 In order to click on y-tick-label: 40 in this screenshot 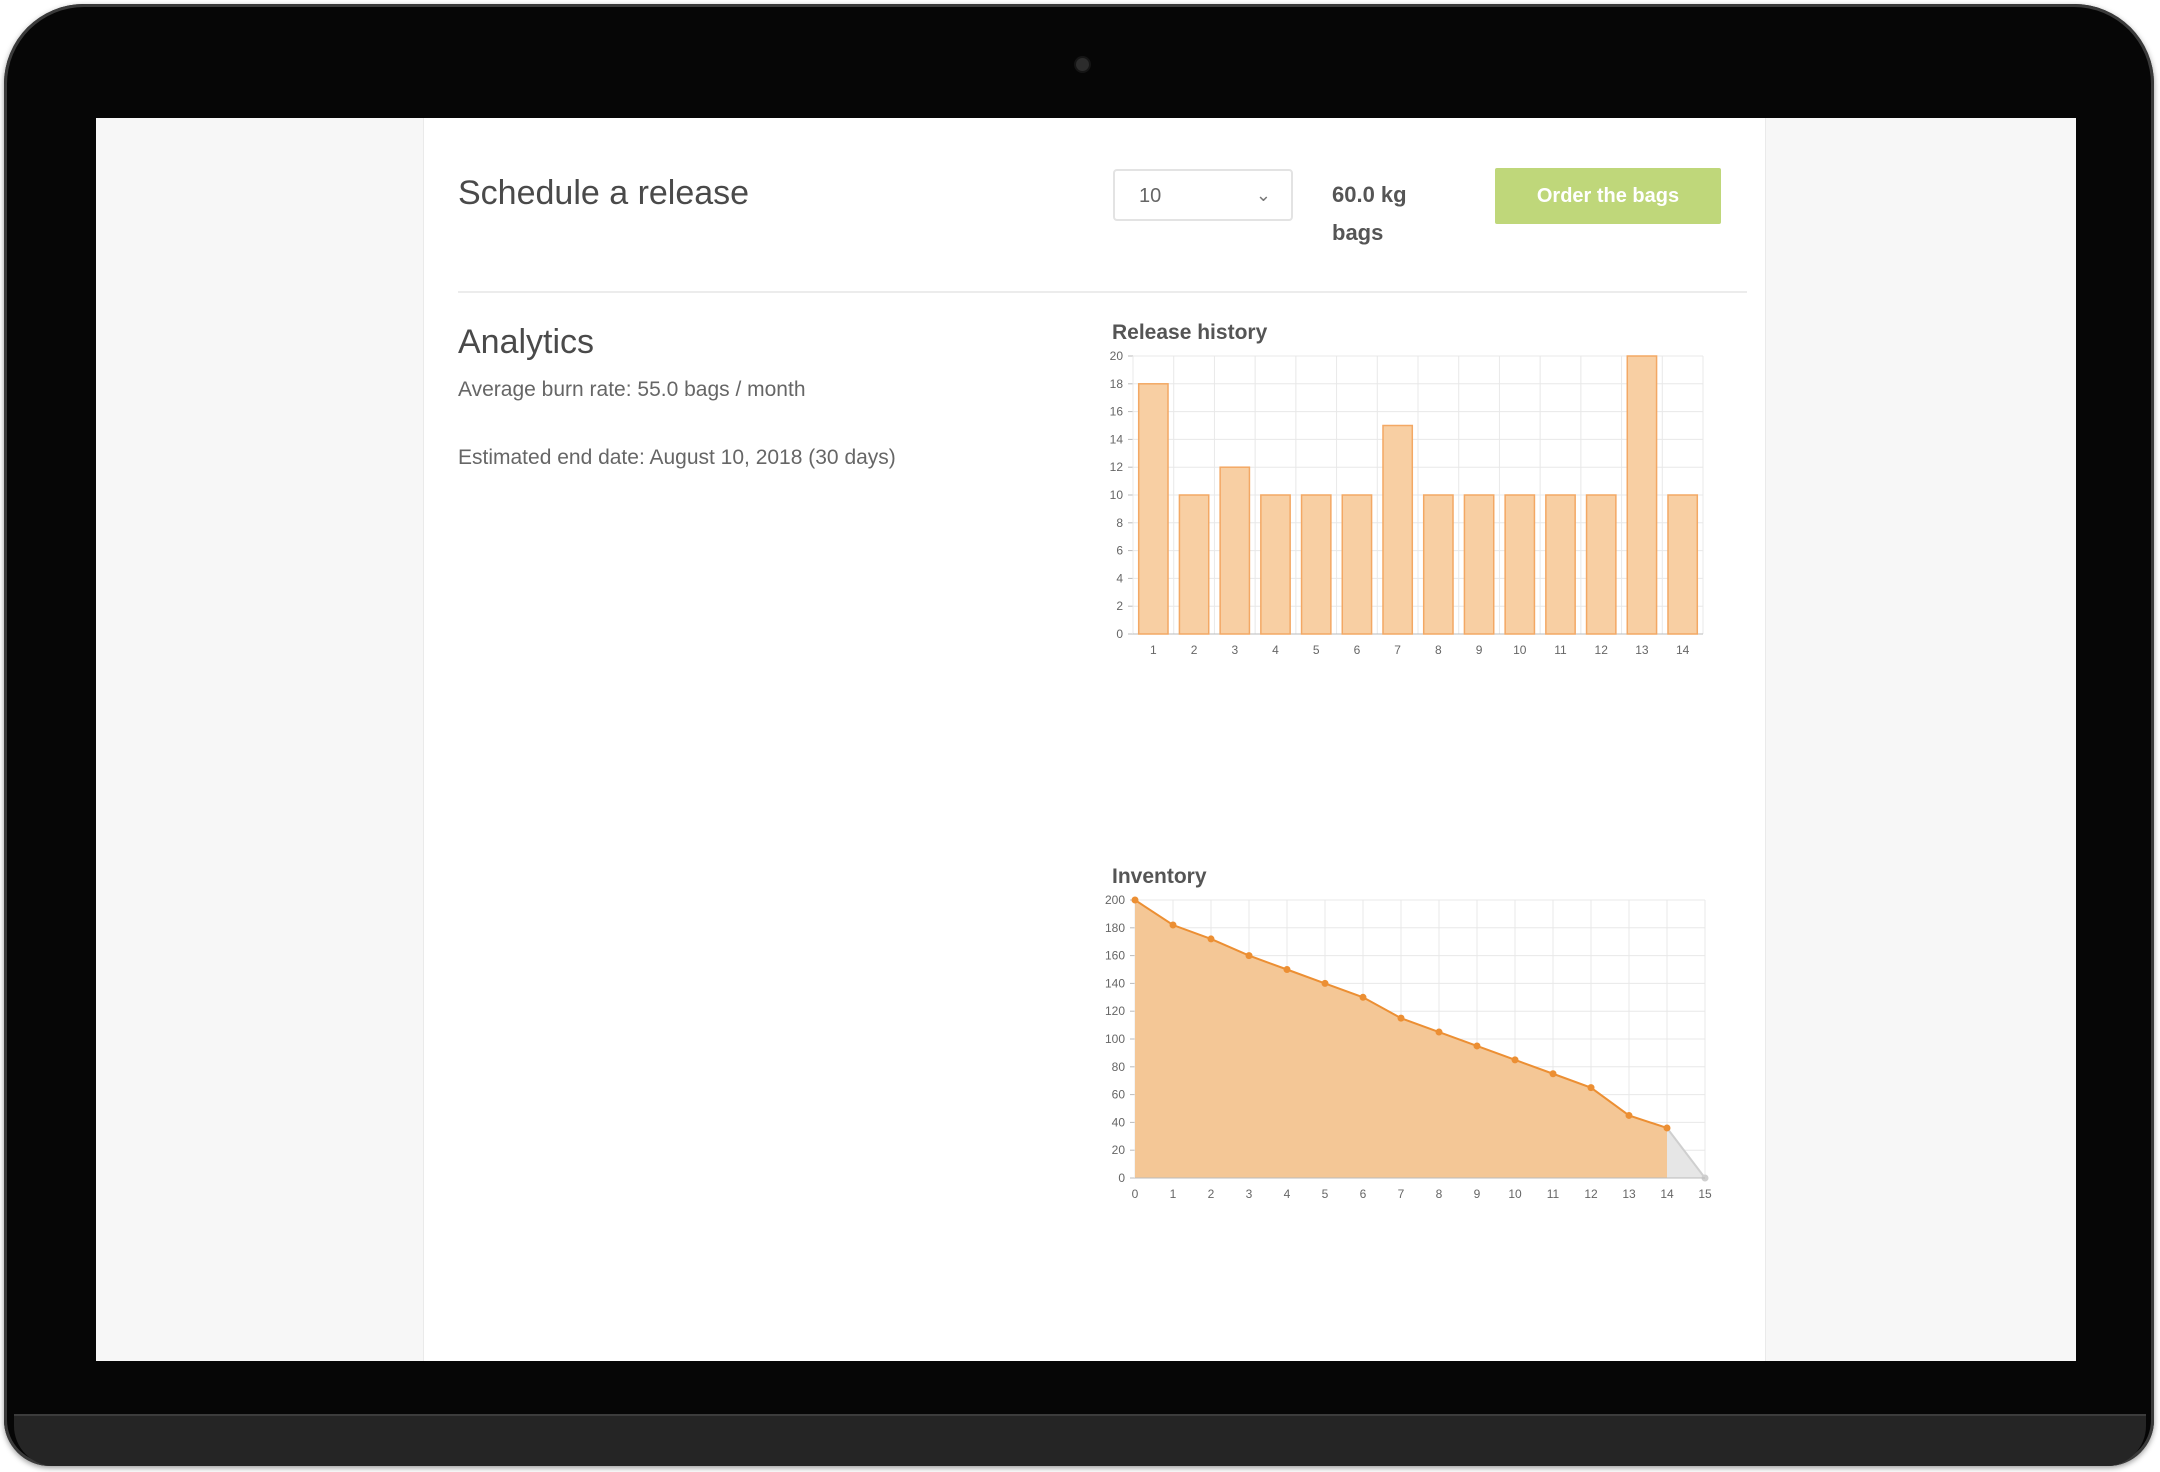, I will do `click(1119, 1122)`.